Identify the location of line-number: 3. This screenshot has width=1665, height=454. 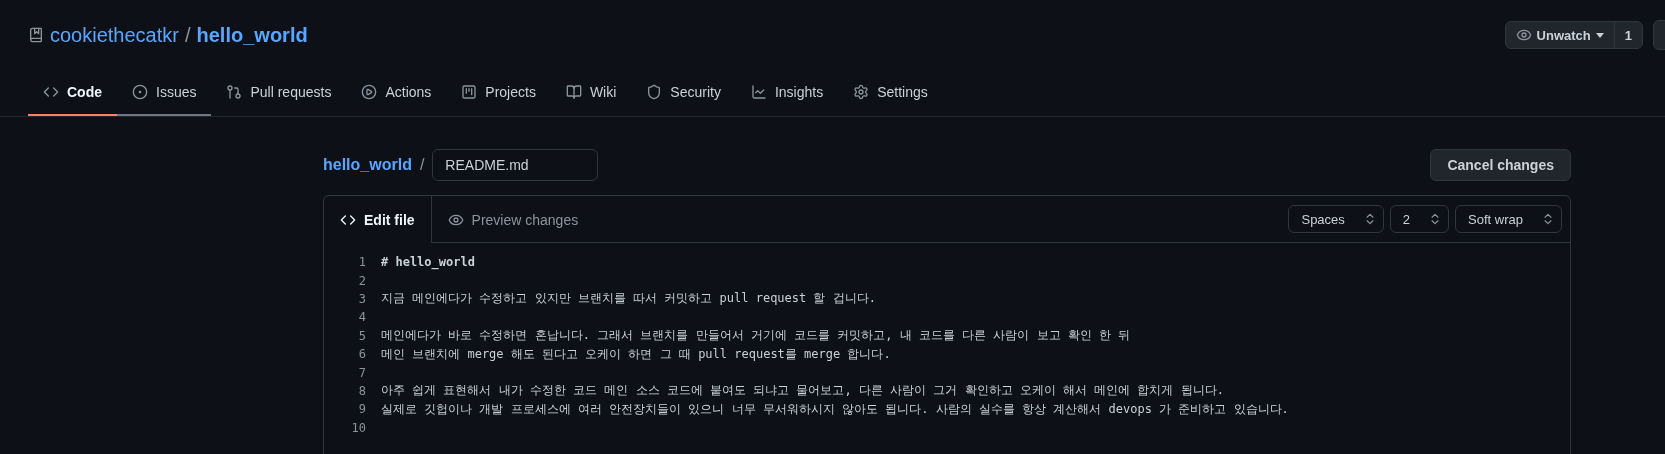
(361, 298).